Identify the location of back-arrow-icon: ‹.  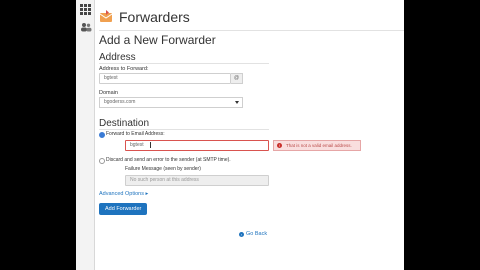
(241, 234).